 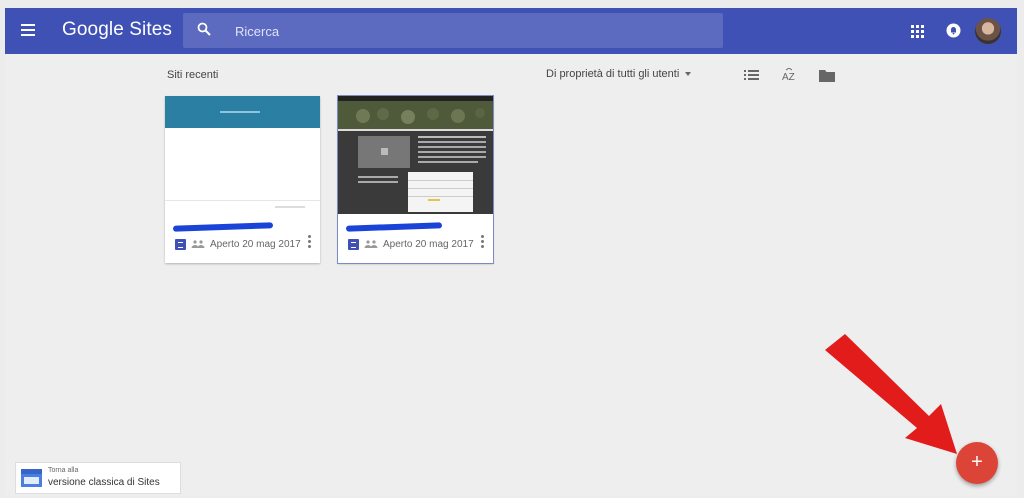 I want to click on folder-icon, so click(x=827, y=75).